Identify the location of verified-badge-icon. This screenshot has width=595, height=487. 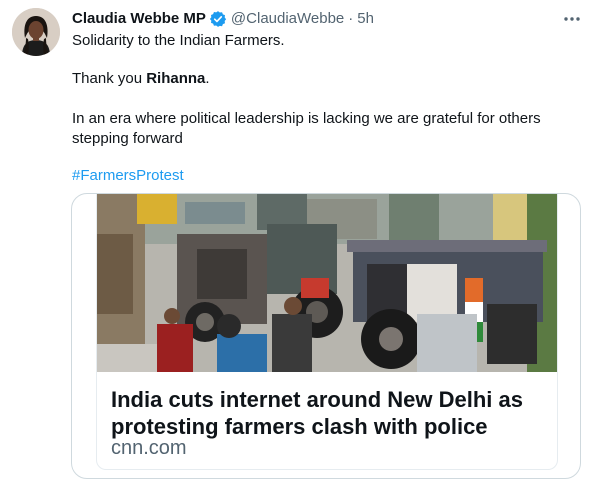
(218, 19).